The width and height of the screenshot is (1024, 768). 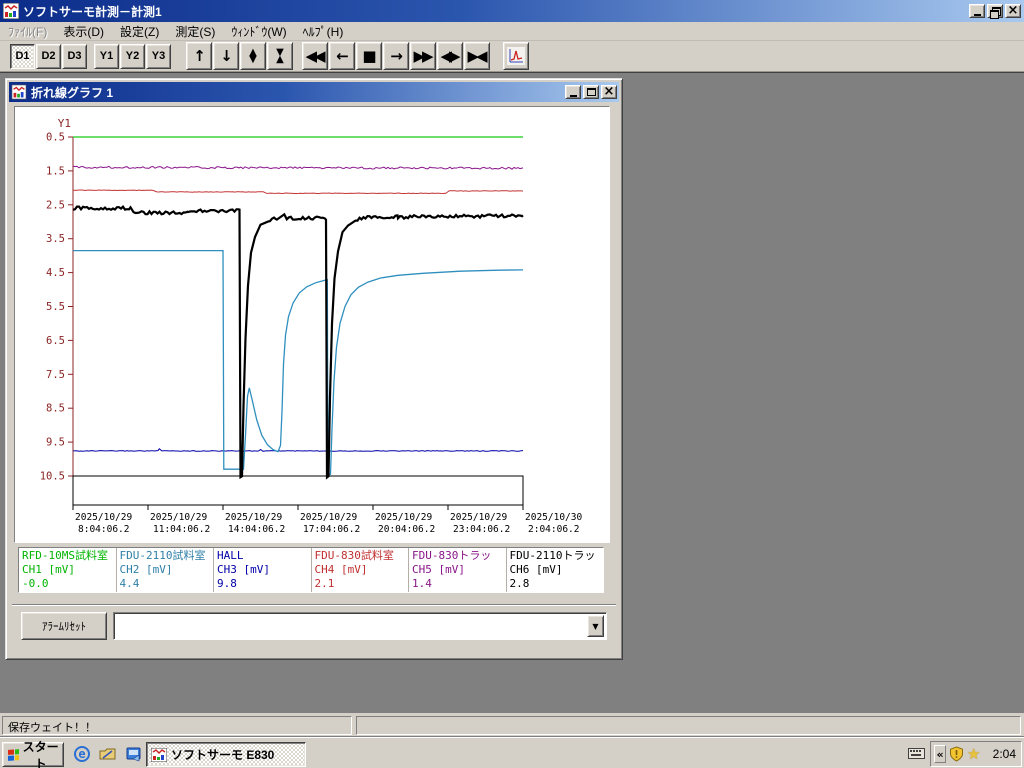 I want to click on toolbar-button-y3: Y3, so click(x=158, y=56).